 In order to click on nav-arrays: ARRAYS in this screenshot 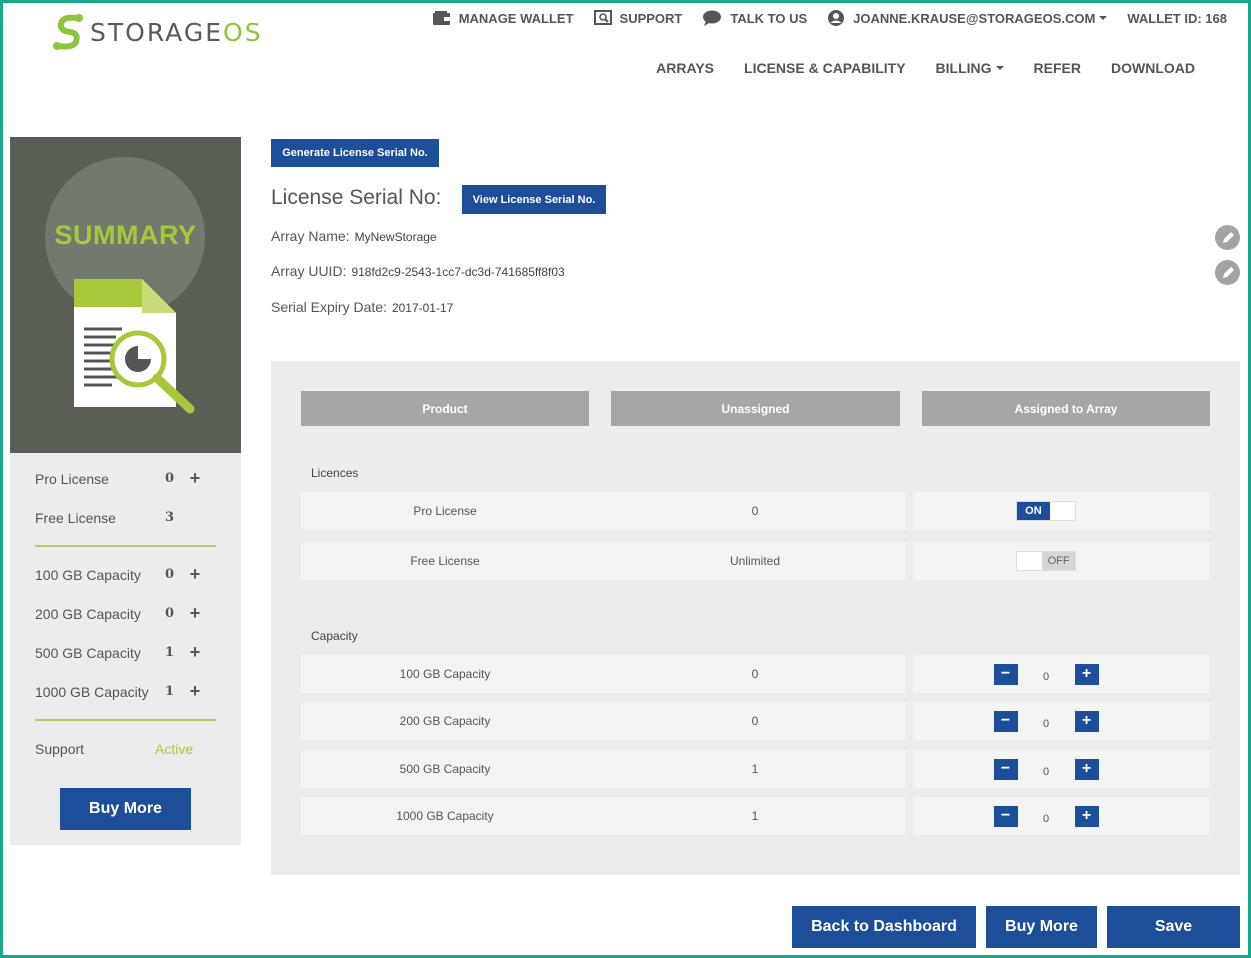, I will do `click(685, 68)`.